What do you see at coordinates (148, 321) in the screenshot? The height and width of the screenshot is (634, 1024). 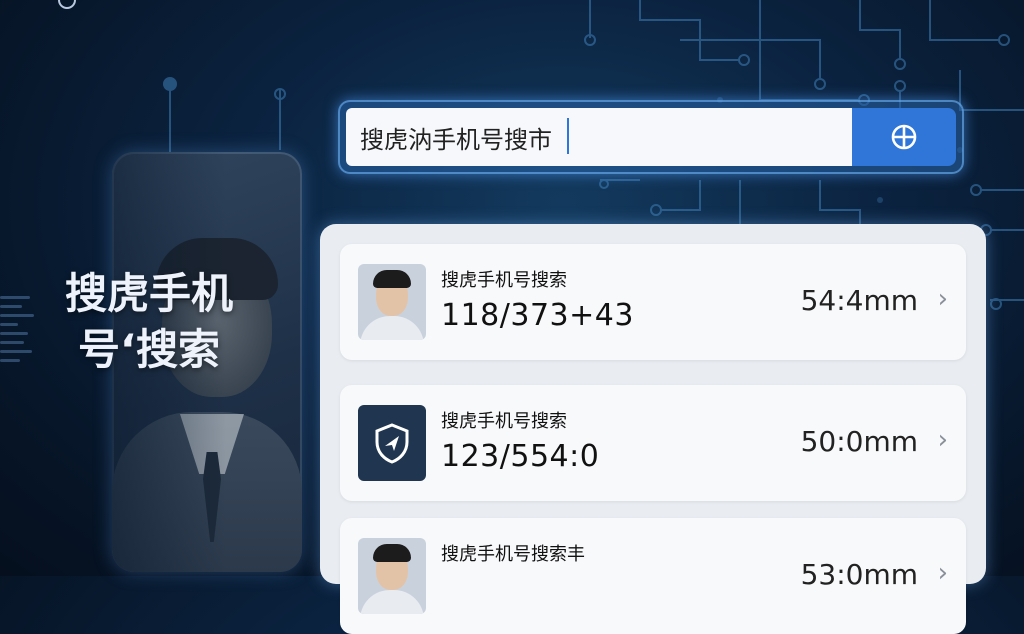 I see `hero-title: 搜虎手机号‘搜索` at bounding box center [148, 321].